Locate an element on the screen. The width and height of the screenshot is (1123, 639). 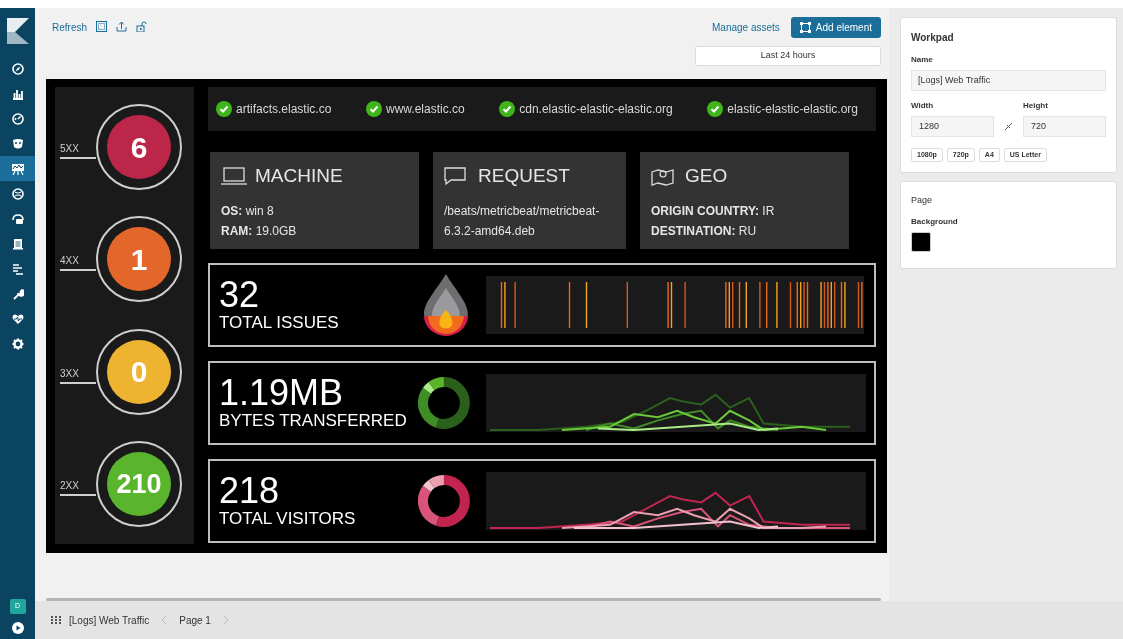
metric-label: BYTES TRANSFERRED is located at coordinates (313, 421).